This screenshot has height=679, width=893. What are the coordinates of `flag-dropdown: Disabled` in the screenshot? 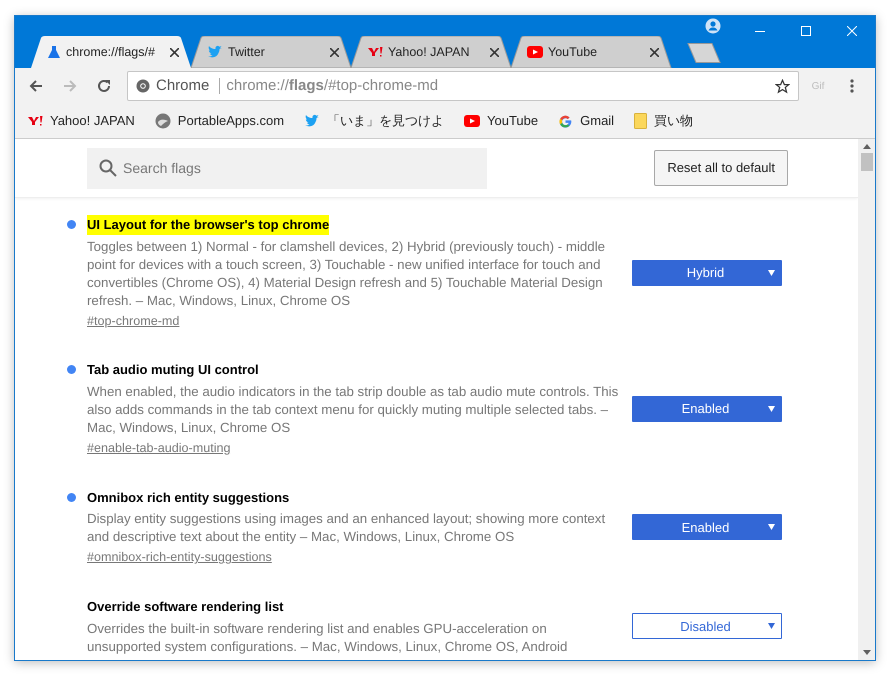 It's located at (707, 626).